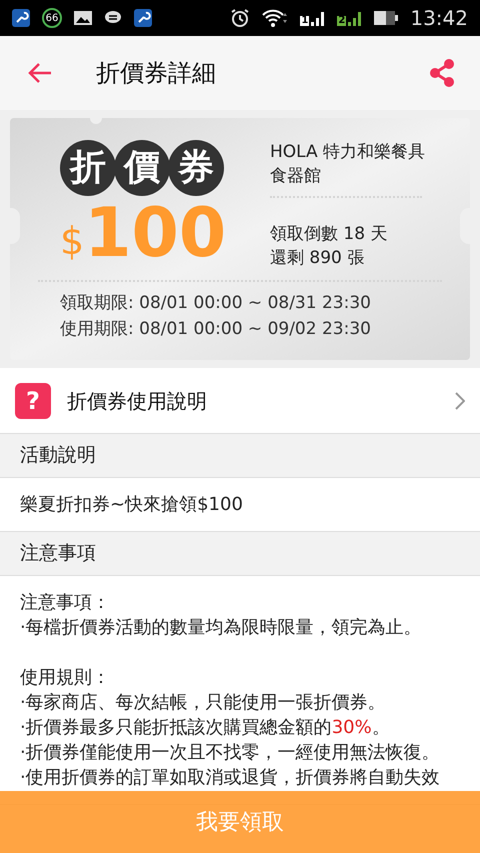 The height and width of the screenshot is (853, 480). What do you see at coordinates (205, 728) in the screenshot?
I see `notice-text: ·折價券最多只能折抵該次購買總金額的30%。` at bounding box center [205, 728].